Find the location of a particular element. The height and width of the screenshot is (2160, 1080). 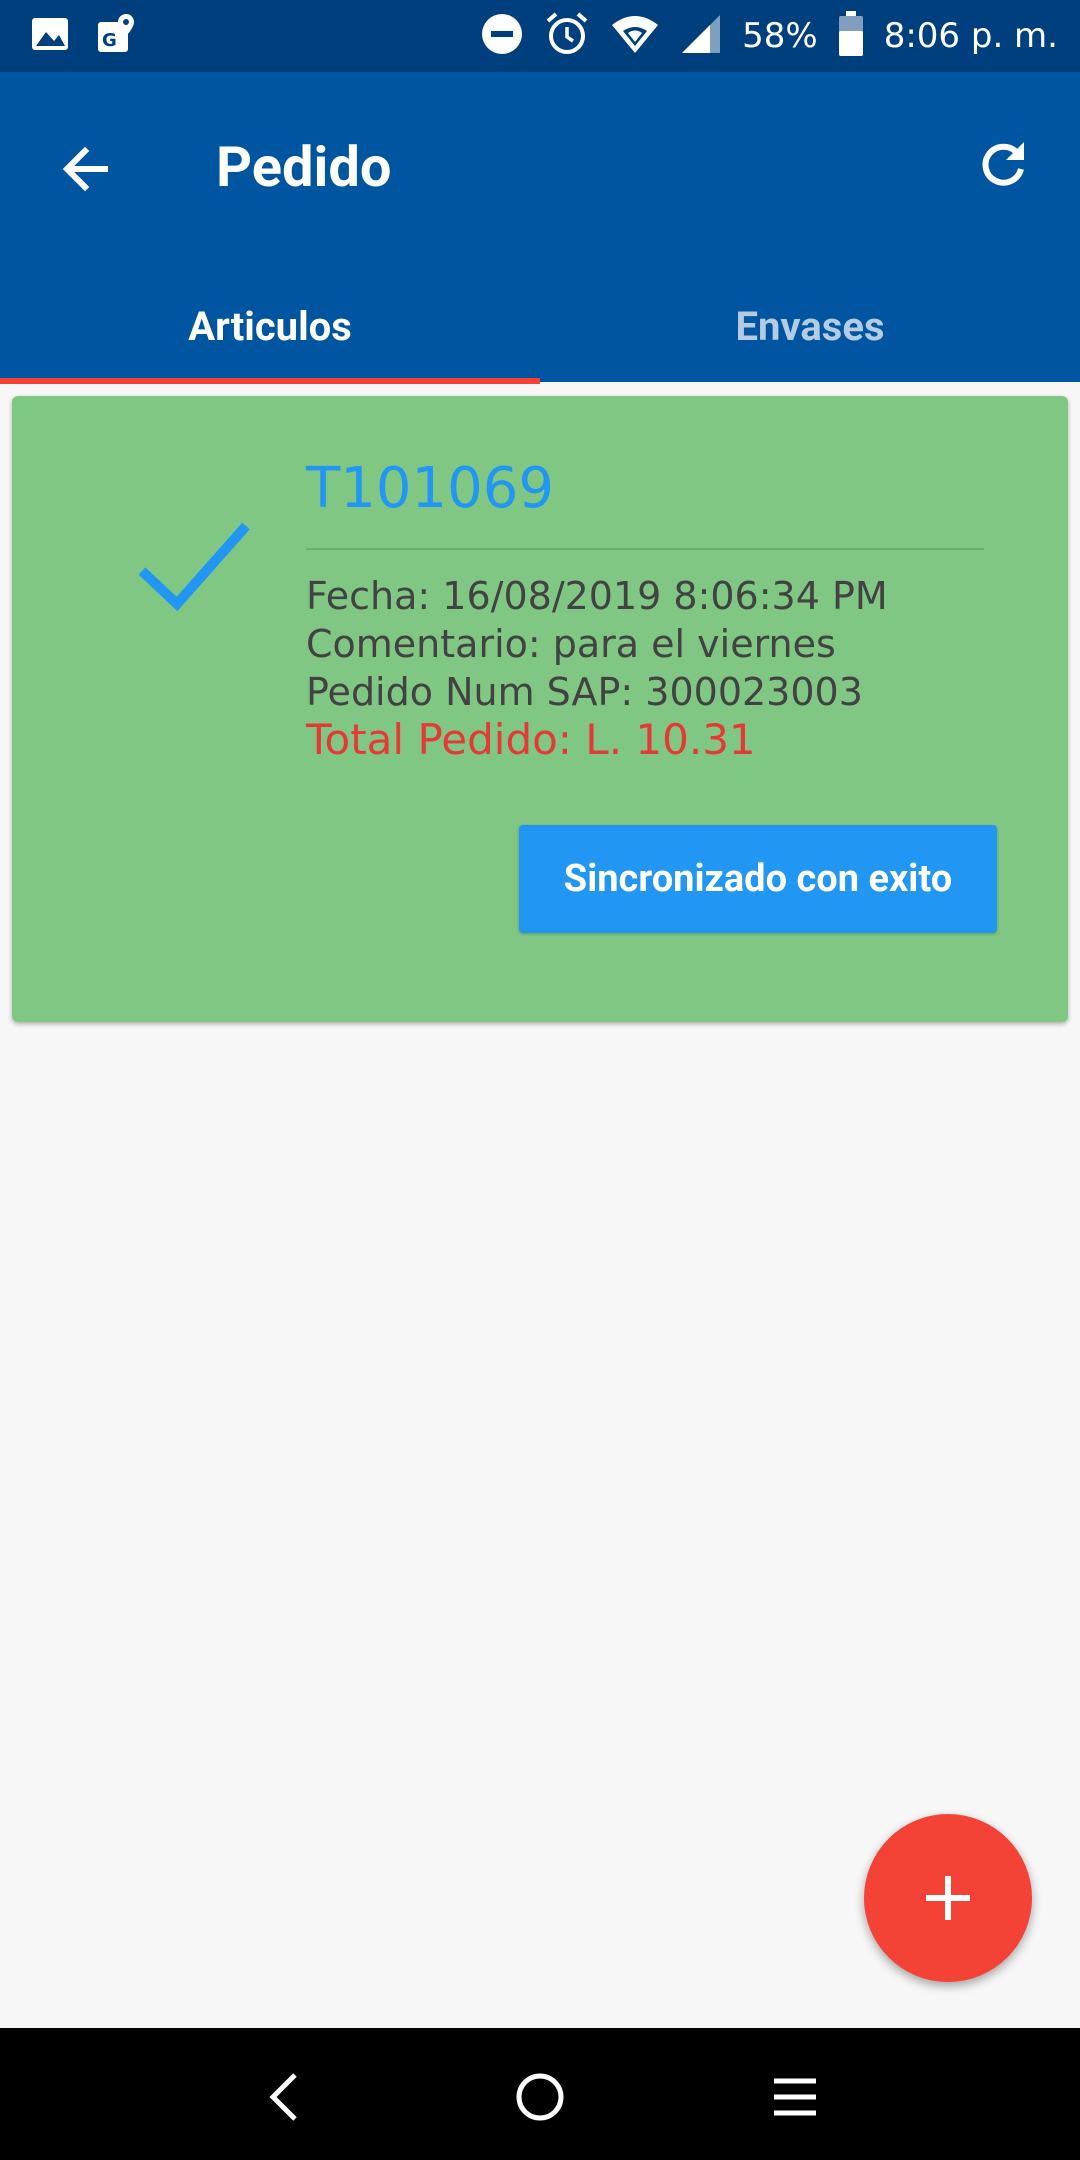

nav-back-button is located at coordinates (285, 2097).